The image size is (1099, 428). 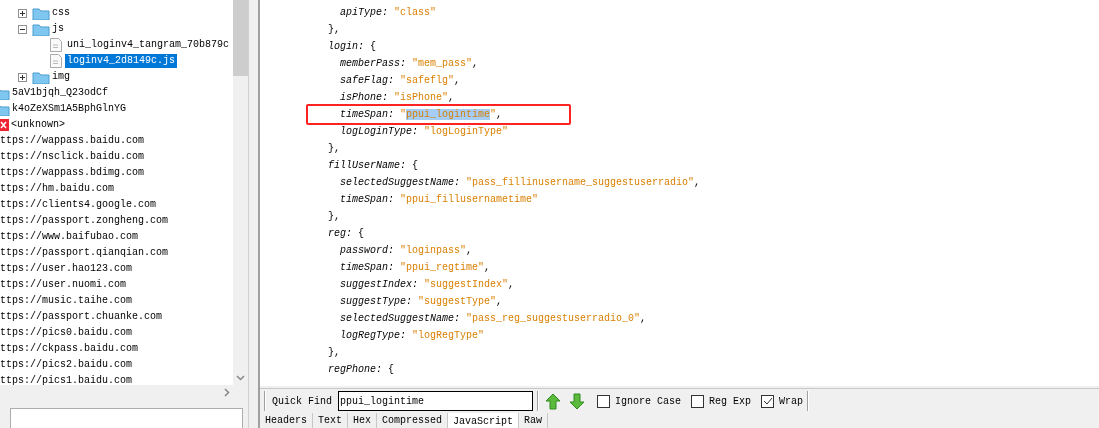 I want to click on tree-item: css, so click(x=61, y=13).